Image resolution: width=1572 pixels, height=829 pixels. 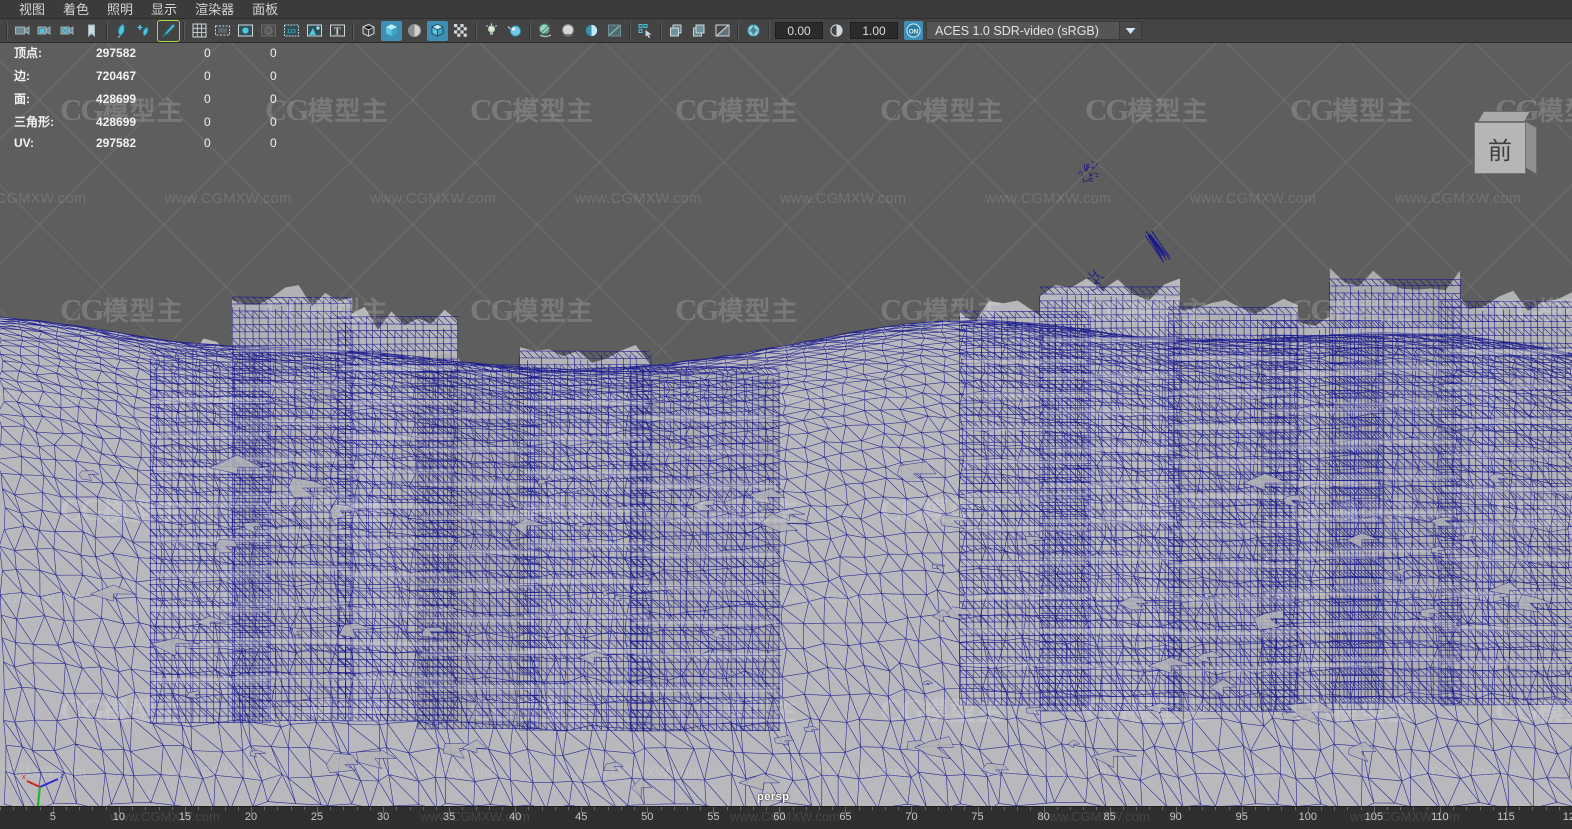 What do you see at coordinates (291, 31) in the screenshot?
I see `safe-action-icon: 123` at bounding box center [291, 31].